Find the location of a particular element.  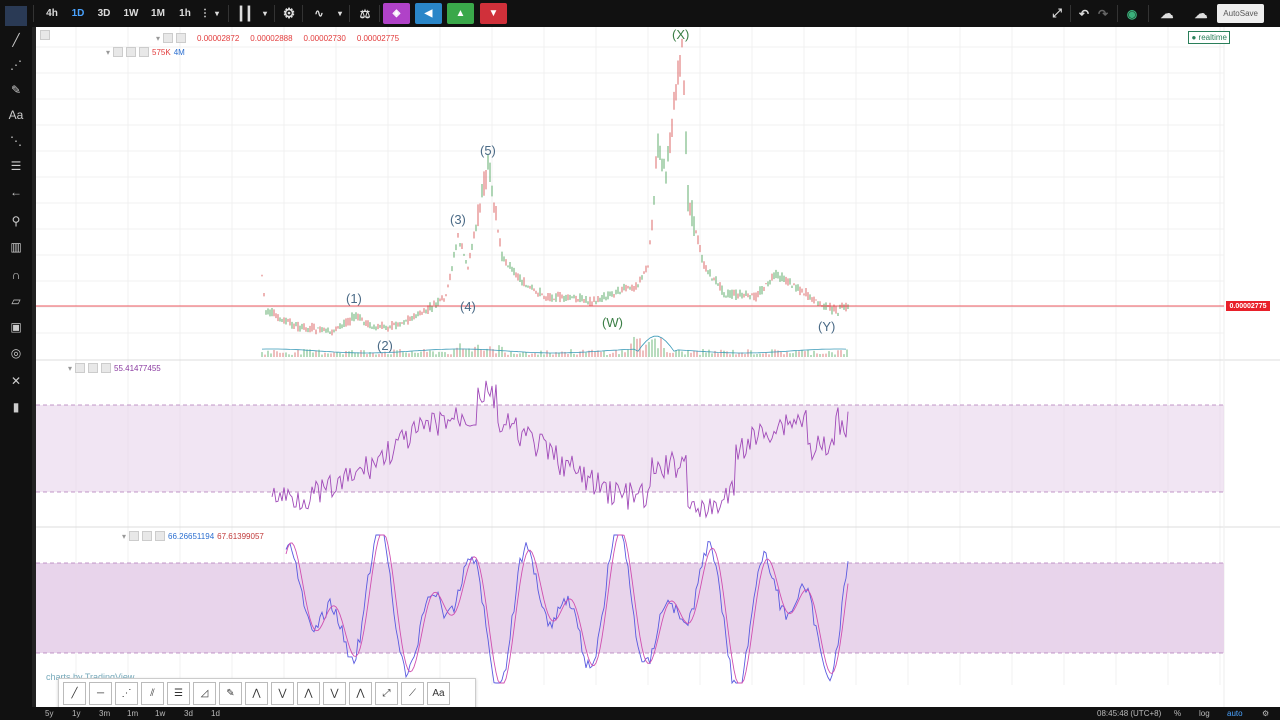

rsi-value: 55.41477455 is located at coordinates (137, 368).